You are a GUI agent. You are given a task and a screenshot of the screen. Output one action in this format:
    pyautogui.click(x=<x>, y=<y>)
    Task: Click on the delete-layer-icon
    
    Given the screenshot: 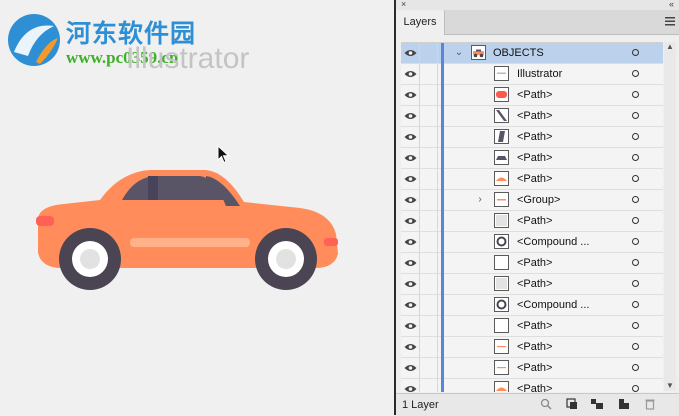 What is the action you would take?
    pyautogui.click(x=650, y=404)
    